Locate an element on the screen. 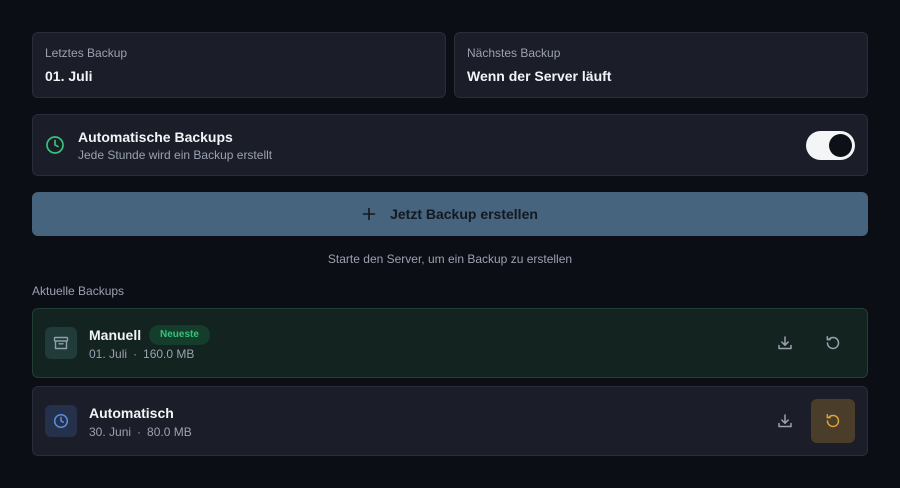 Image resolution: width=900 pixels, height=488 pixels. backups-section-label: Aktuelle Backups is located at coordinates (78, 291).